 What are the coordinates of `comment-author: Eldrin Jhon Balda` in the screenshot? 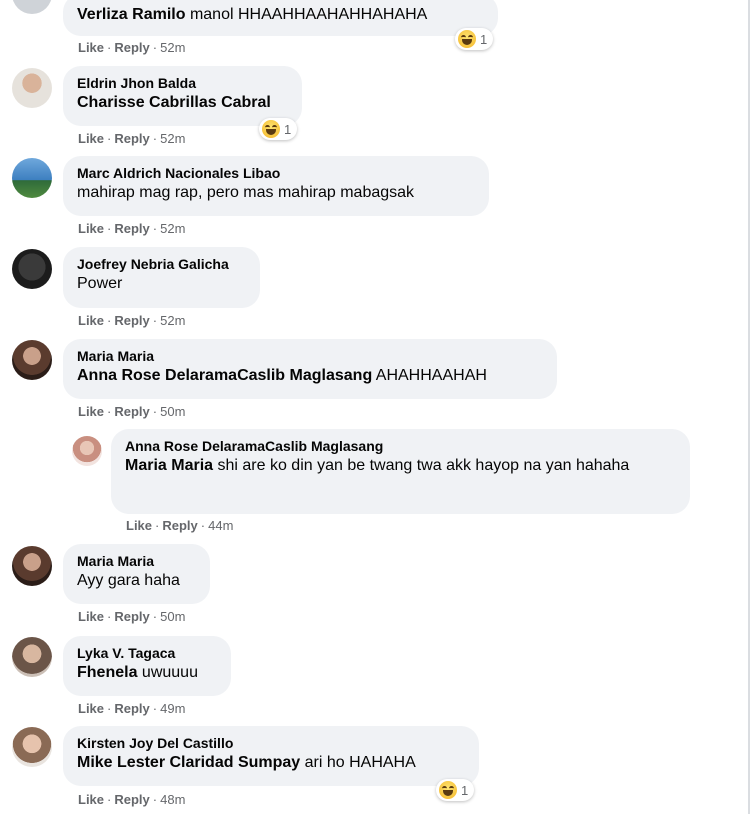 It's located at (182, 83).